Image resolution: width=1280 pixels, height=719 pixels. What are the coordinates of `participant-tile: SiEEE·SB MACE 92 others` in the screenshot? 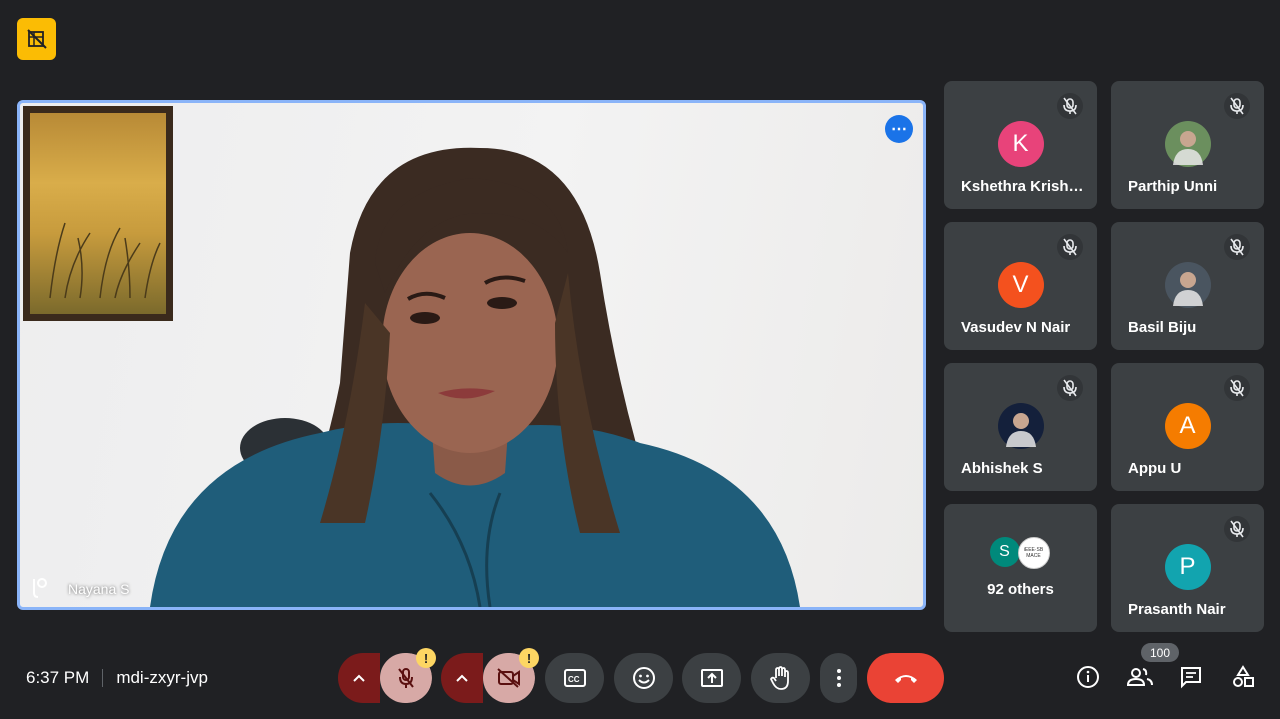 It's located at (1020, 568).